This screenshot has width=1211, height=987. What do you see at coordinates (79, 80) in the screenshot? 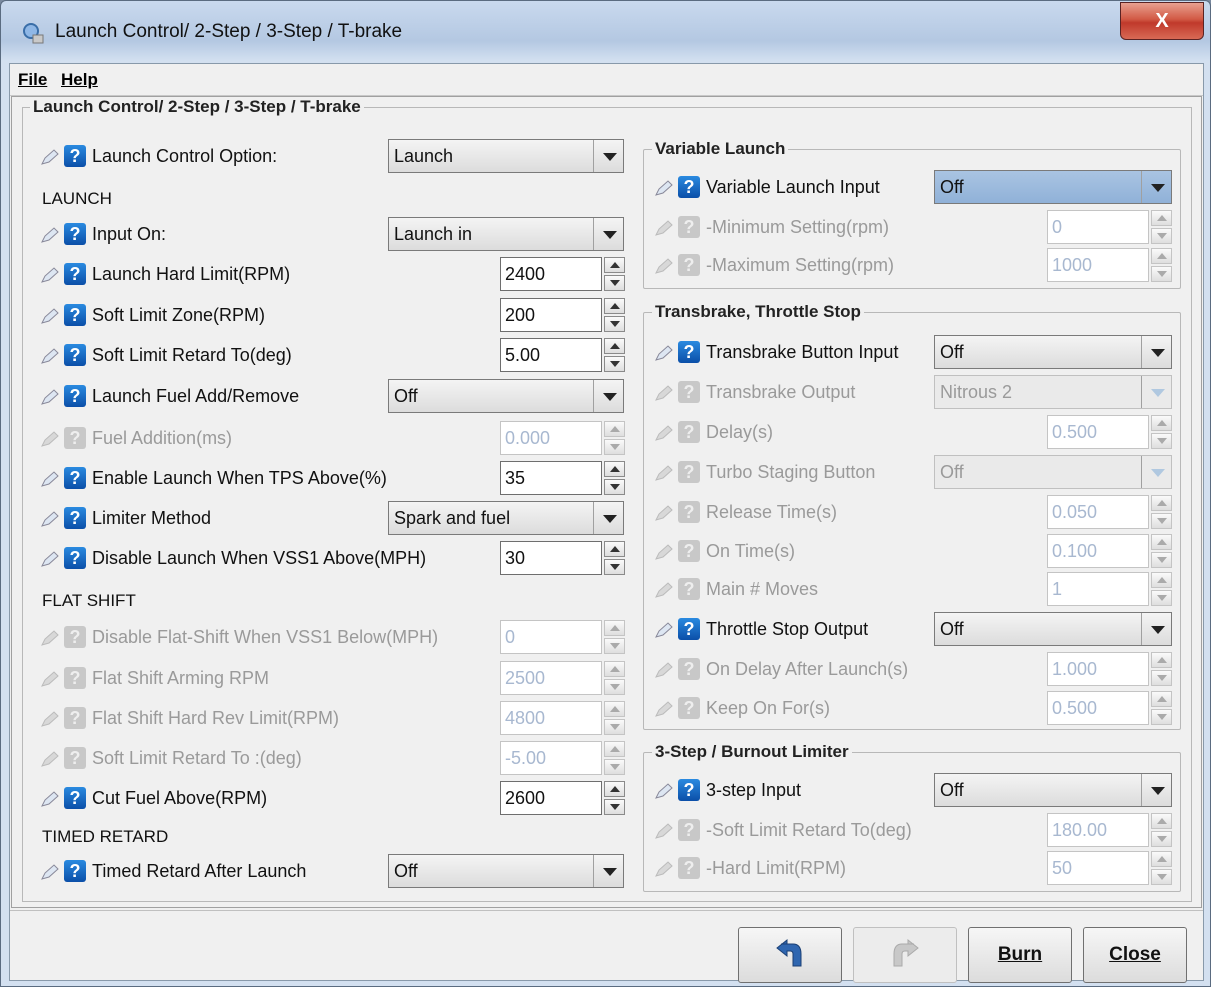
I see `menu-help: Help` at bounding box center [79, 80].